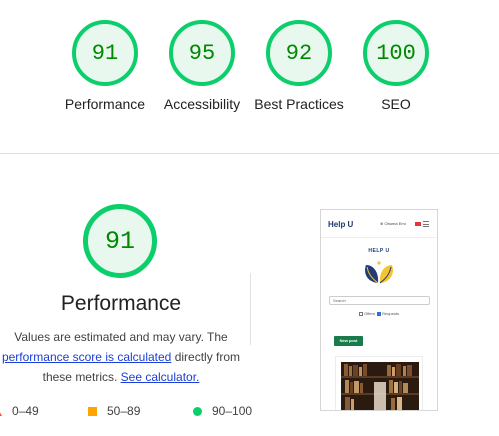  What do you see at coordinates (124, 411) in the screenshot?
I see `legend-range: 50–89` at bounding box center [124, 411].